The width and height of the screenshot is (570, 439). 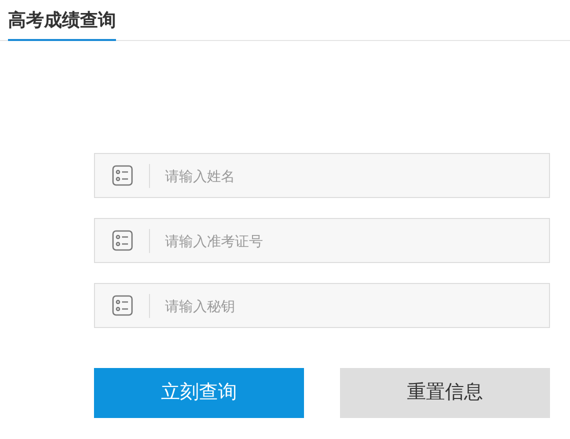 I want to click on input-field: 请输入准考证号, so click(x=322, y=240).